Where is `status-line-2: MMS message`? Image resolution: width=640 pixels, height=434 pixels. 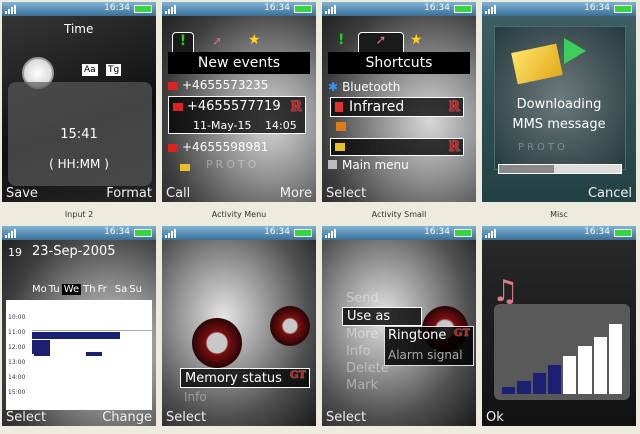
status-line-2: MMS message is located at coordinates (559, 124).